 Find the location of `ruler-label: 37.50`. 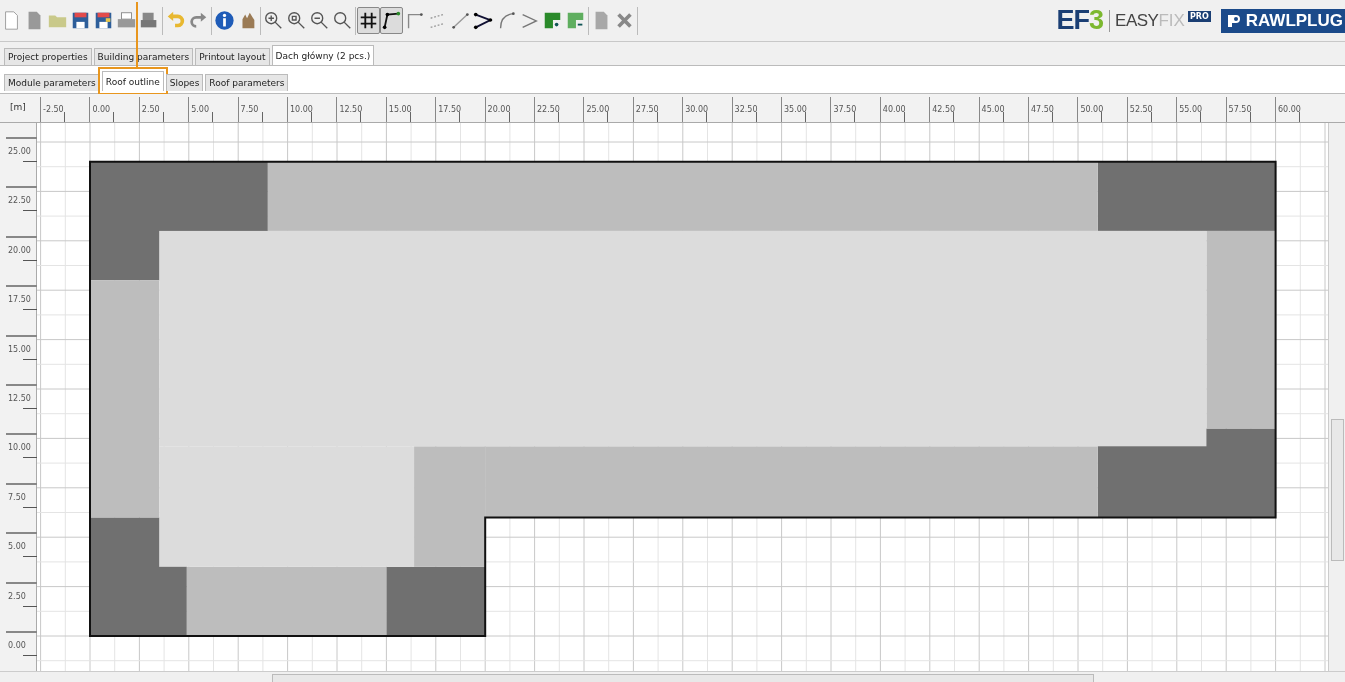

ruler-label: 37.50 is located at coordinates (845, 109).